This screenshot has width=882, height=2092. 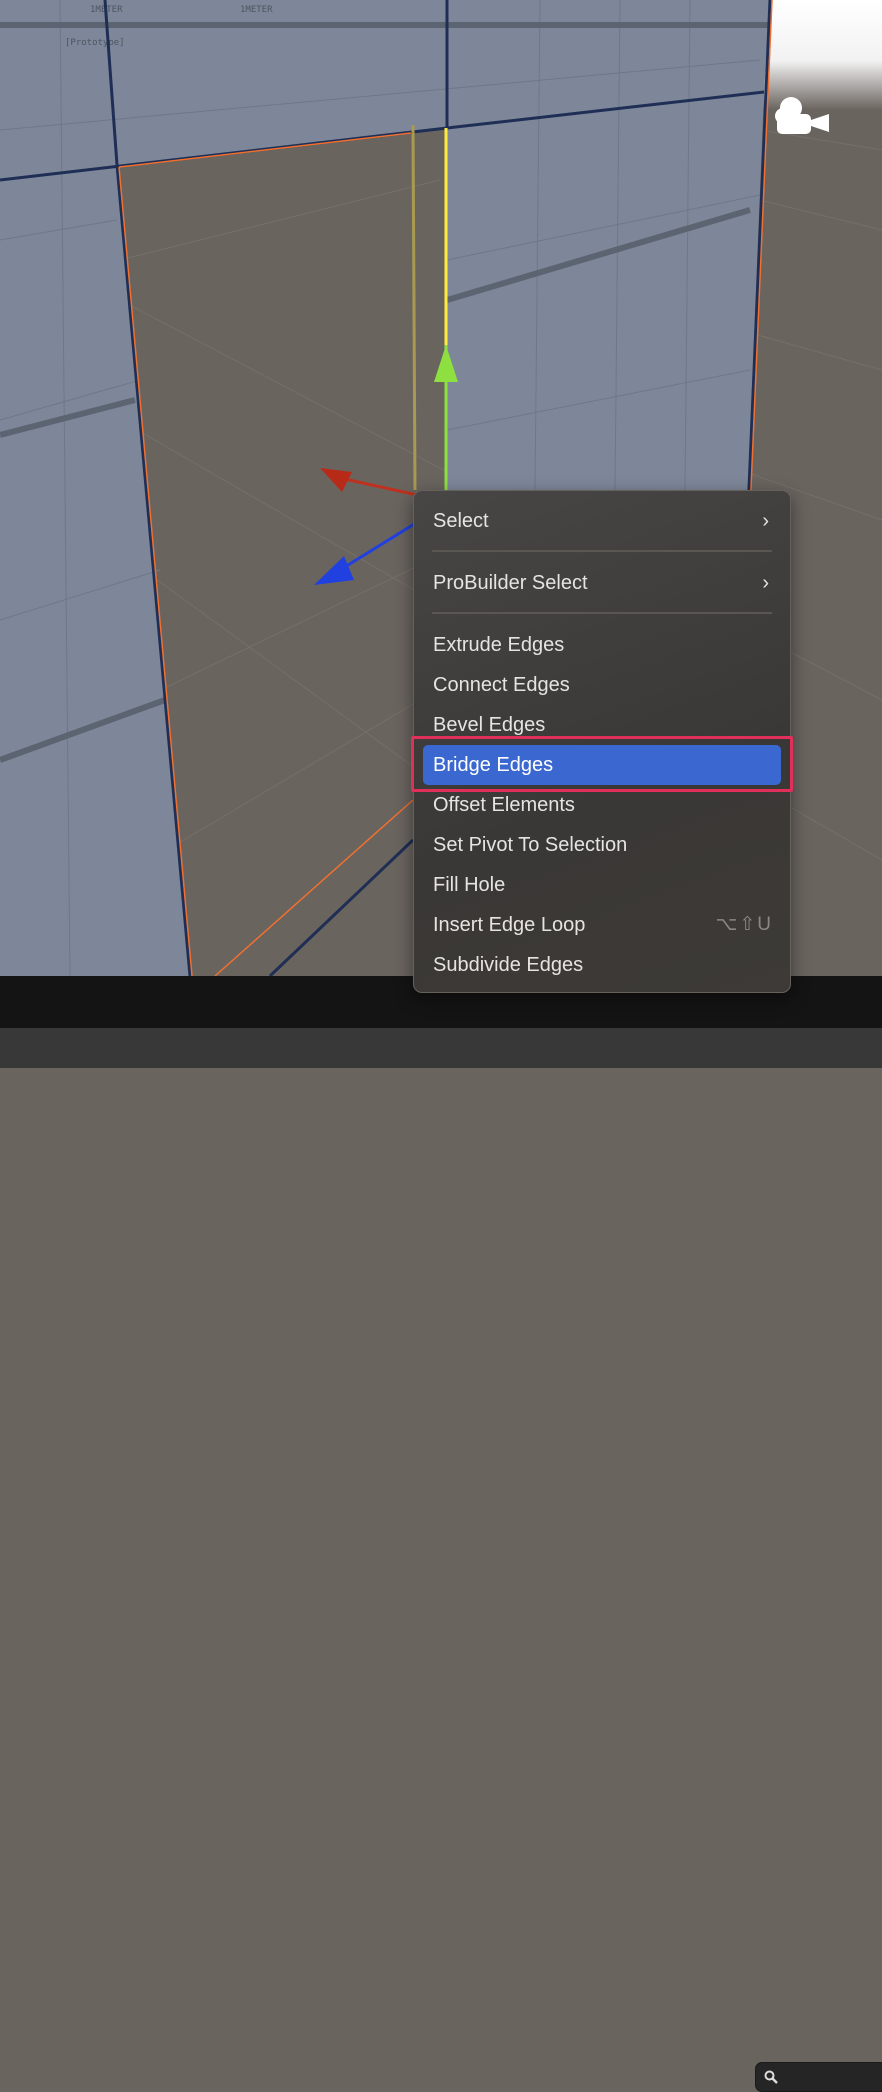 What do you see at coordinates (602, 521) in the screenshot?
I see `menu-item-select: Select ›` at bounding box center [602, 521].